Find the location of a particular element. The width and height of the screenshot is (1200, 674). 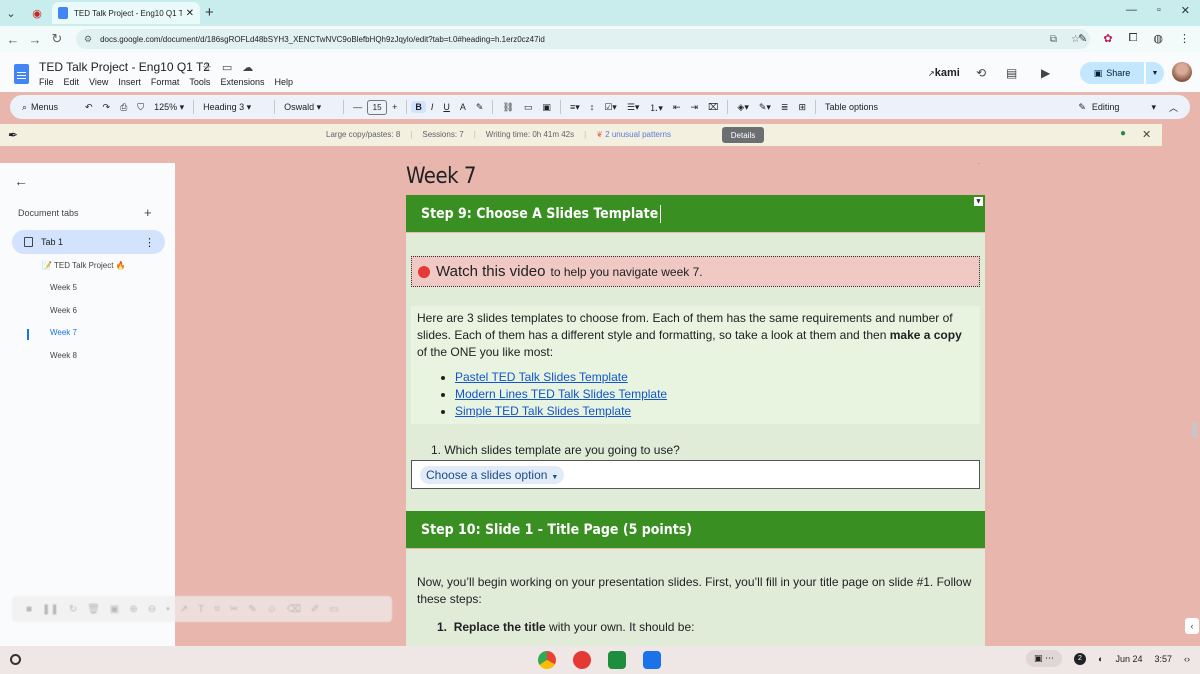

text-tool-icon: T is located at coordinates (201, 609).